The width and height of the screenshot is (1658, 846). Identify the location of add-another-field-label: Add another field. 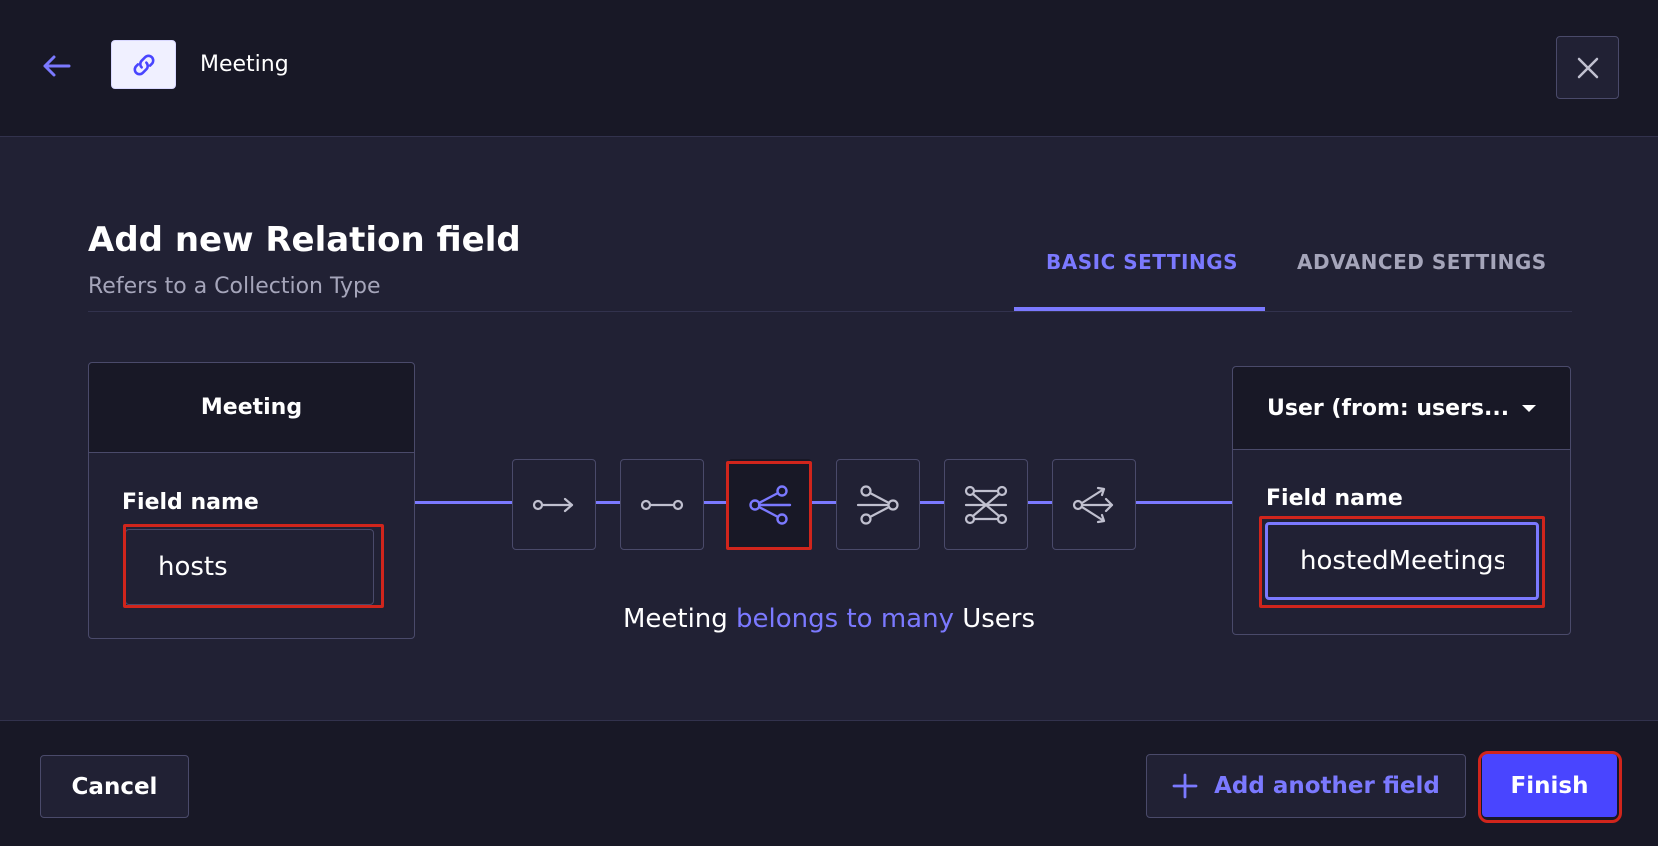
(1327, 786).